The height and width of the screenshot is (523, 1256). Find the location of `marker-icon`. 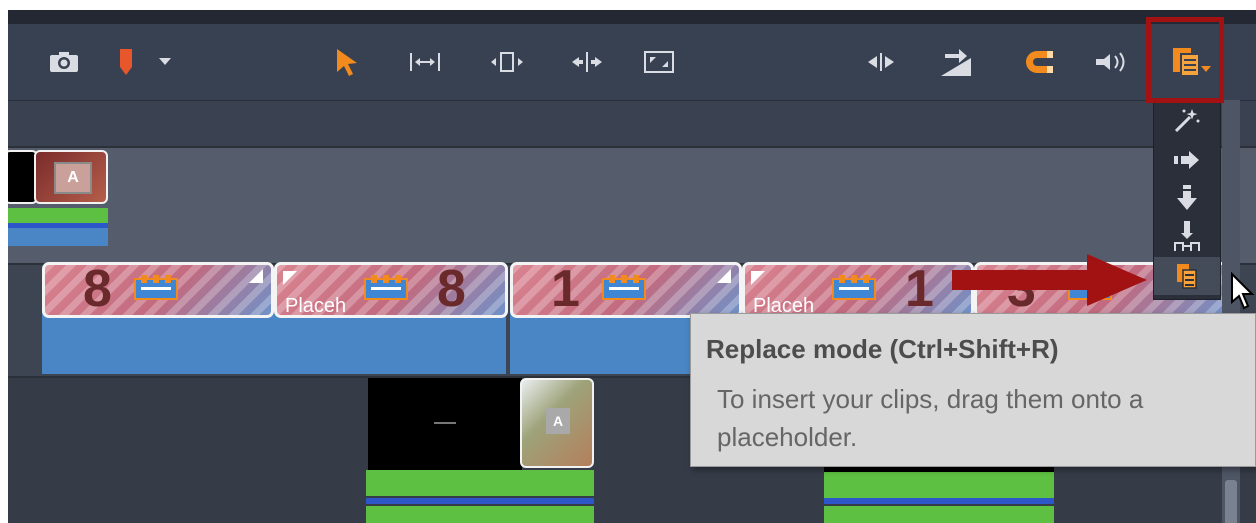

marker-icon is located at coordinates (126, 62).